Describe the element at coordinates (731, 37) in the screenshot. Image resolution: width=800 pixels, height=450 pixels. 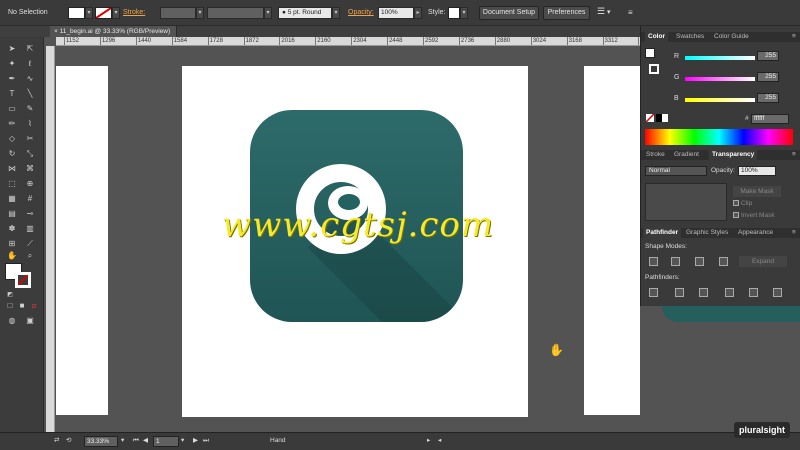
I see `tab-color-guide: Color Guide` at that location.